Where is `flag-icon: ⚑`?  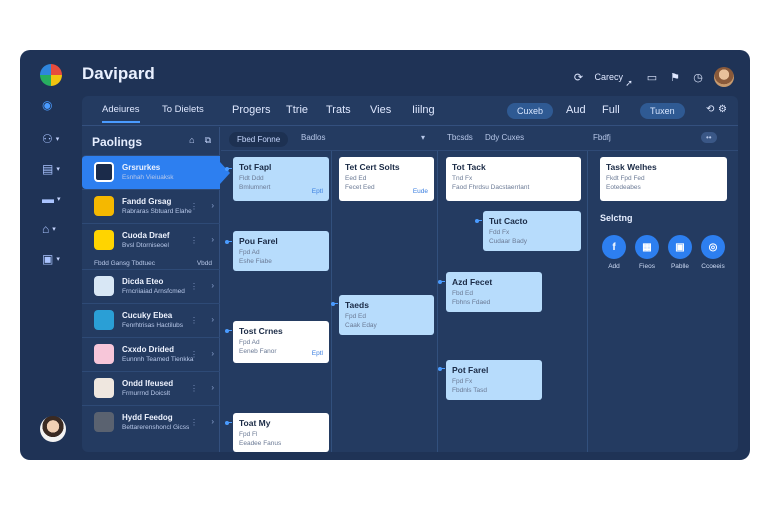 flag-icon: ⚑ is located at coordinates (675, 77).